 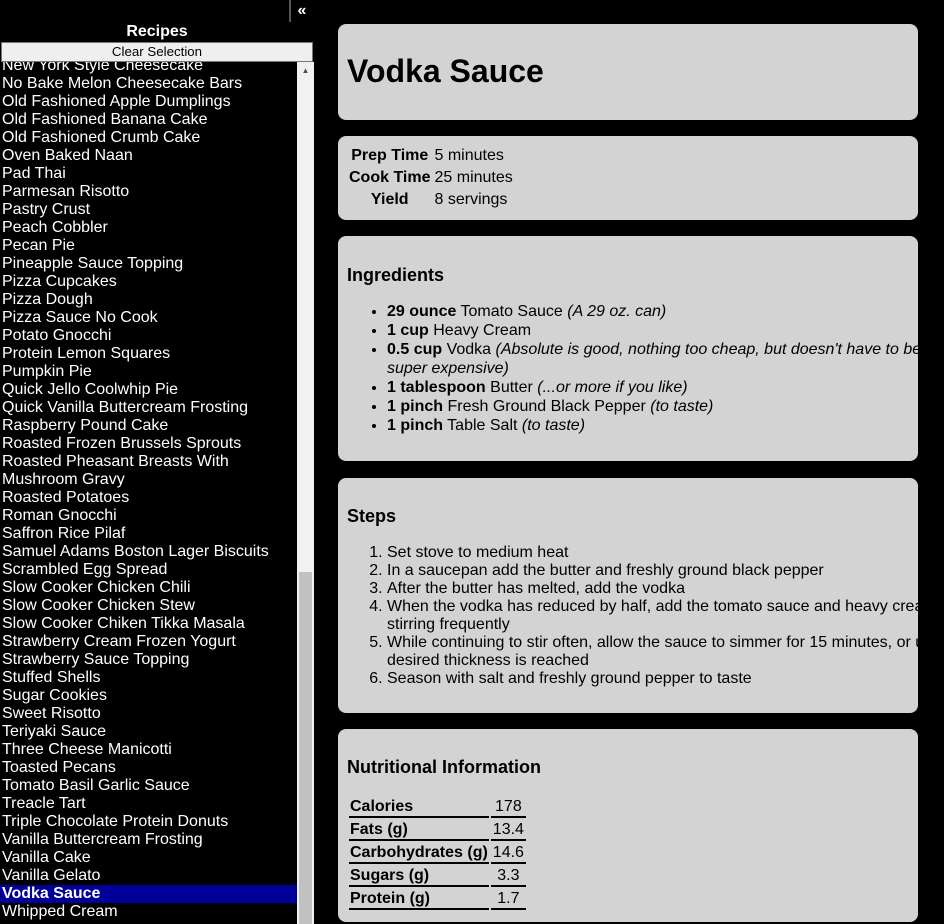 What do you see at coordinates (148, 624) in the screenshot?
I see `recipe-list-item: Slow Cooker Chiken Tikka Masala` at bounding box center [148, 624].